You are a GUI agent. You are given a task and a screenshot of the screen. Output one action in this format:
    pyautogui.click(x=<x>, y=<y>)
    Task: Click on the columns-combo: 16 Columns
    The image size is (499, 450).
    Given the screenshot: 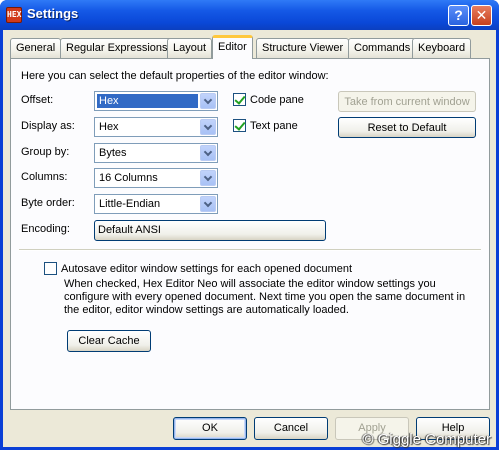 What is the action you would take?
    pyautogui.click(x=156, y=178)
    